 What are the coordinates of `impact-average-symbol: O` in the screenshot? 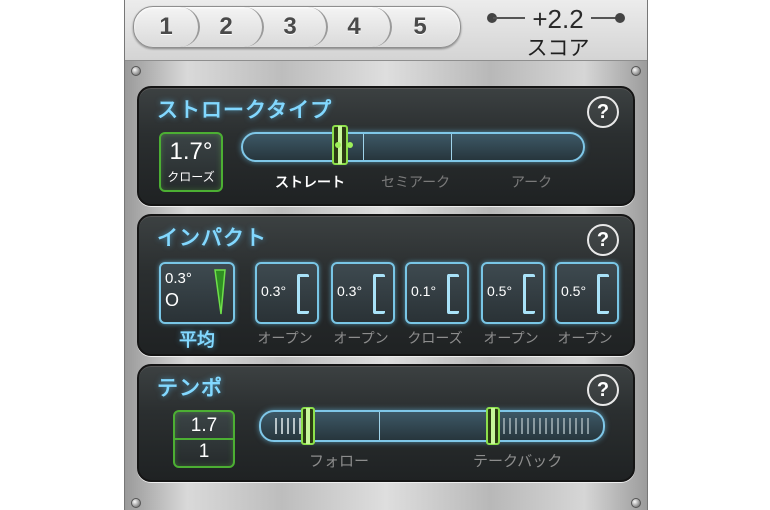 It's located at (172, 300).